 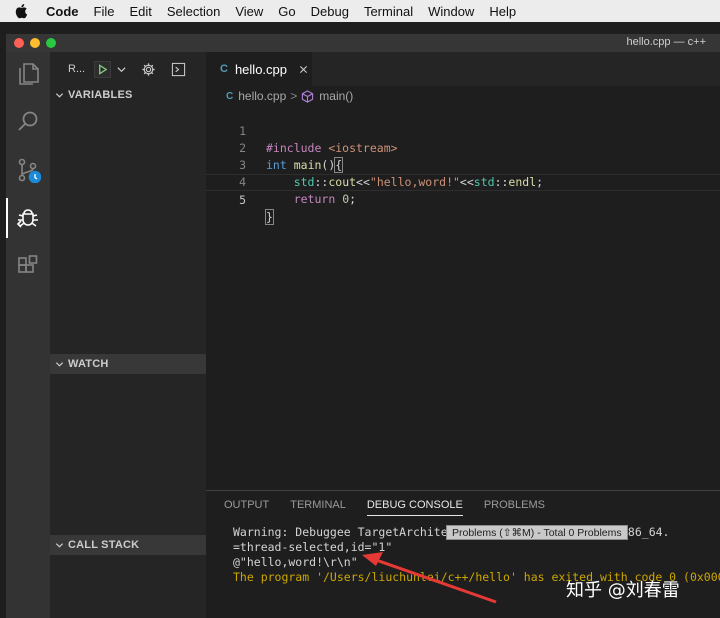 I want to click on close-icon, so click(x=303, y=69).